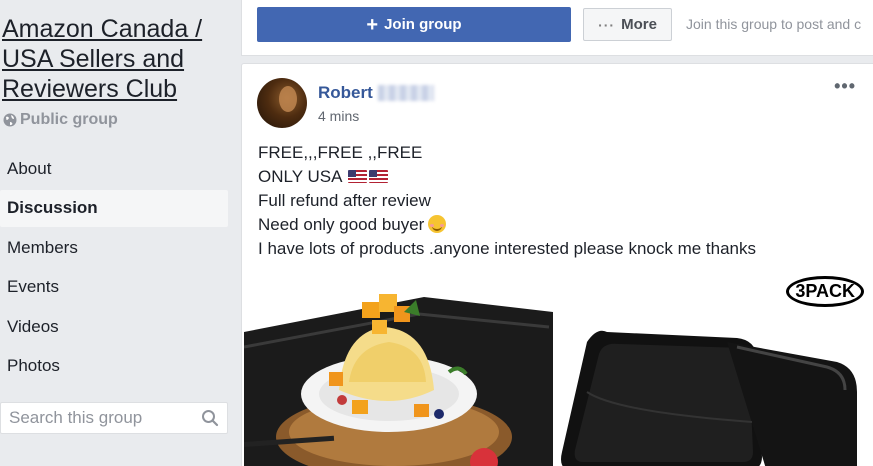  I want to click on group-search-input: Search this group, so click(114, 418).